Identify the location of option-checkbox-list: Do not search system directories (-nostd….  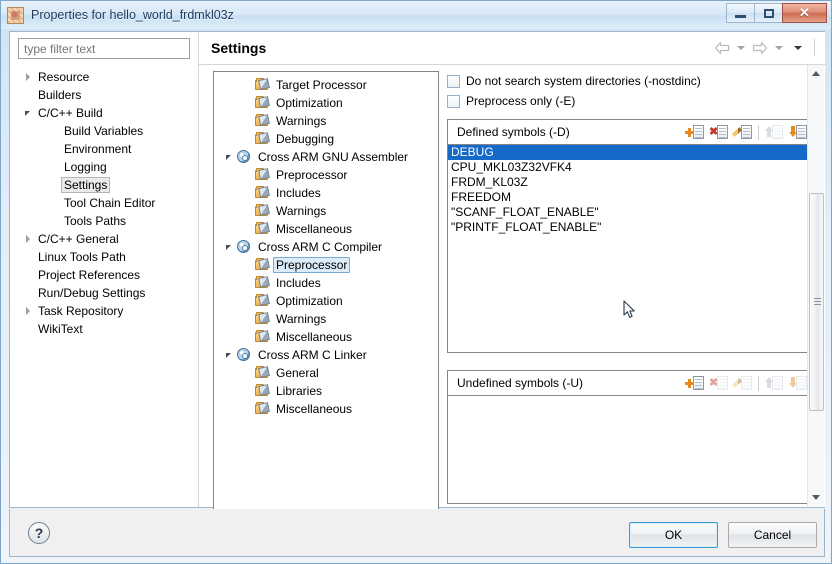
(630, 91).